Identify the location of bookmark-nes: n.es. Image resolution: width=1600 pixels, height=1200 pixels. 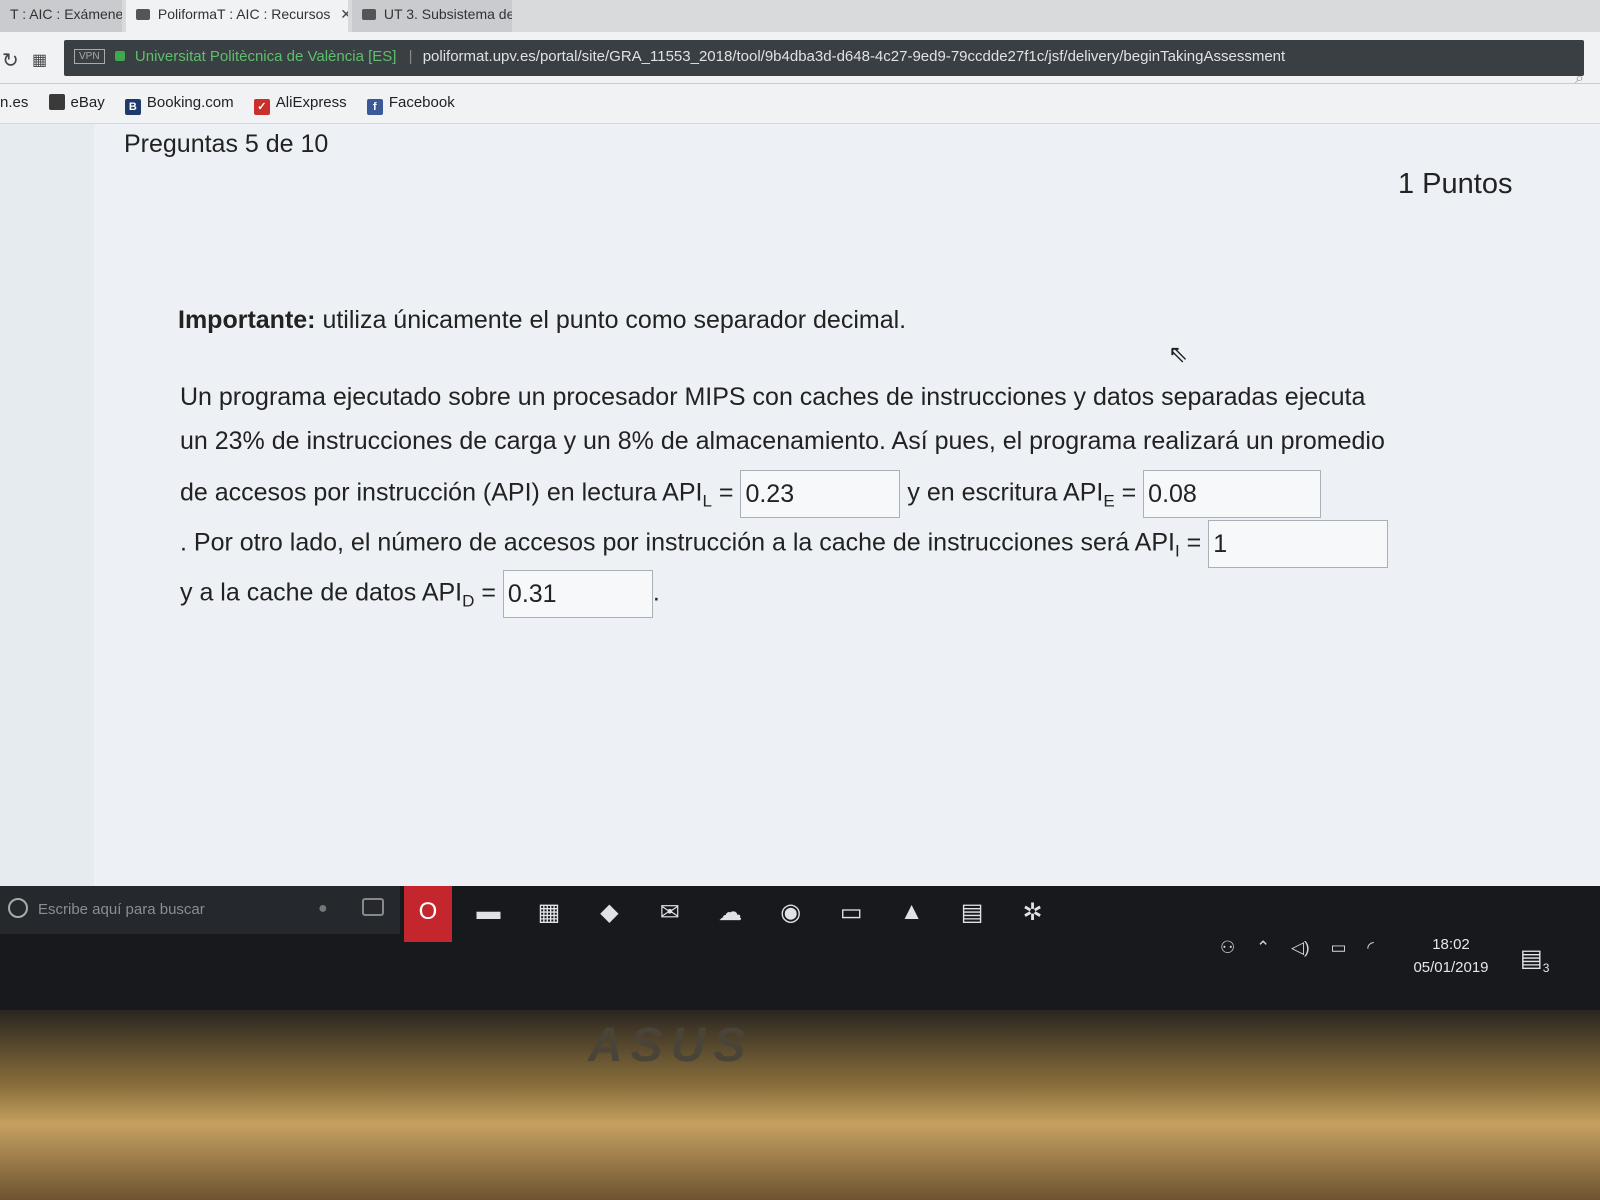
(14, 102).